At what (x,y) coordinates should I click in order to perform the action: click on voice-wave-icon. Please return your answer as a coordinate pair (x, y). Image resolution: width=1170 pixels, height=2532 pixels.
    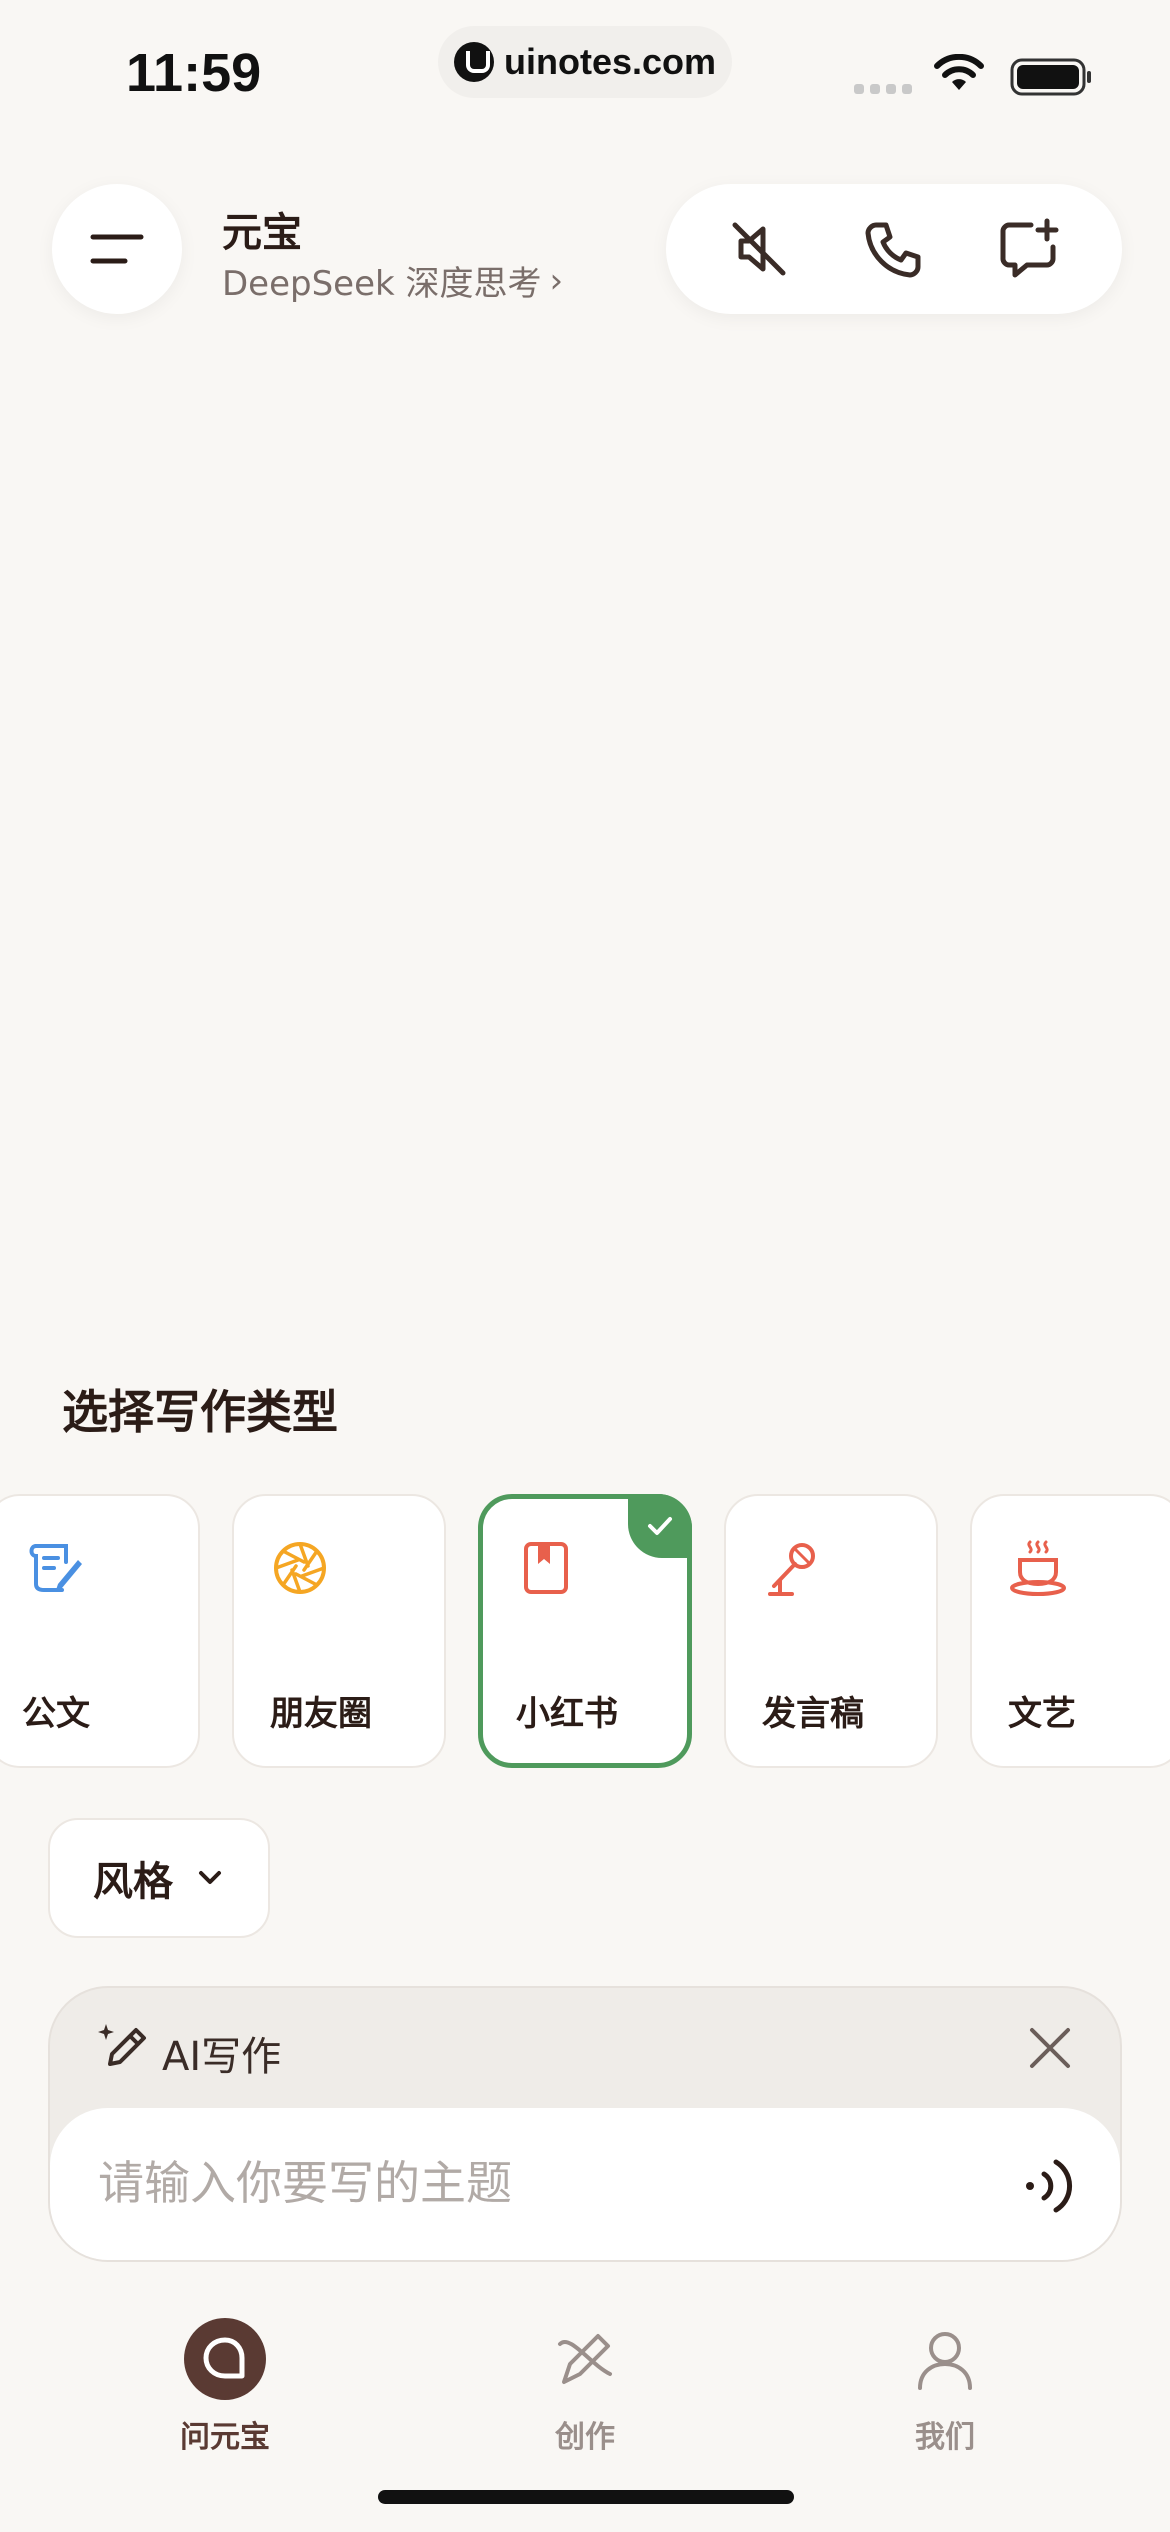
    Looking at the image, I should click on (1049, 2186).